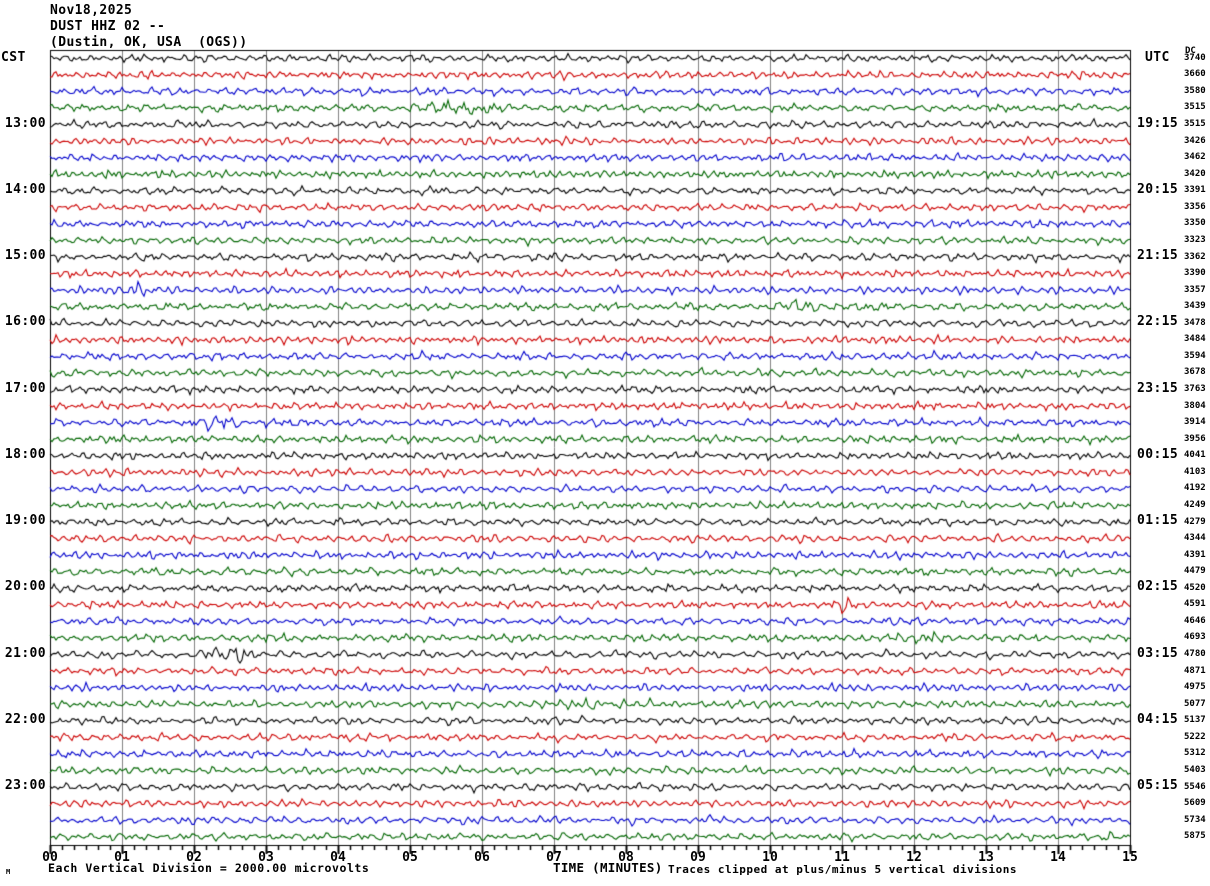 The height and width of the screenshot is (886, 1210). What do you see at coordinates (1195, 620) in the screenshot?
I see `dc-value: 4646` at bounding box center [1195, 620].